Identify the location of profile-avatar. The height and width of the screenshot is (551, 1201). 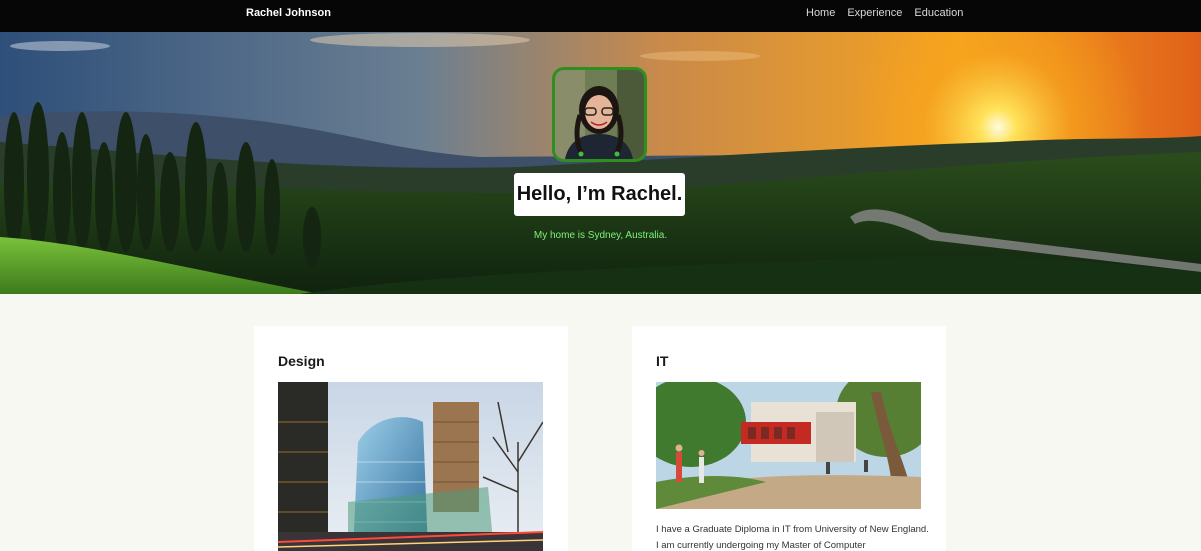
(599, 114).